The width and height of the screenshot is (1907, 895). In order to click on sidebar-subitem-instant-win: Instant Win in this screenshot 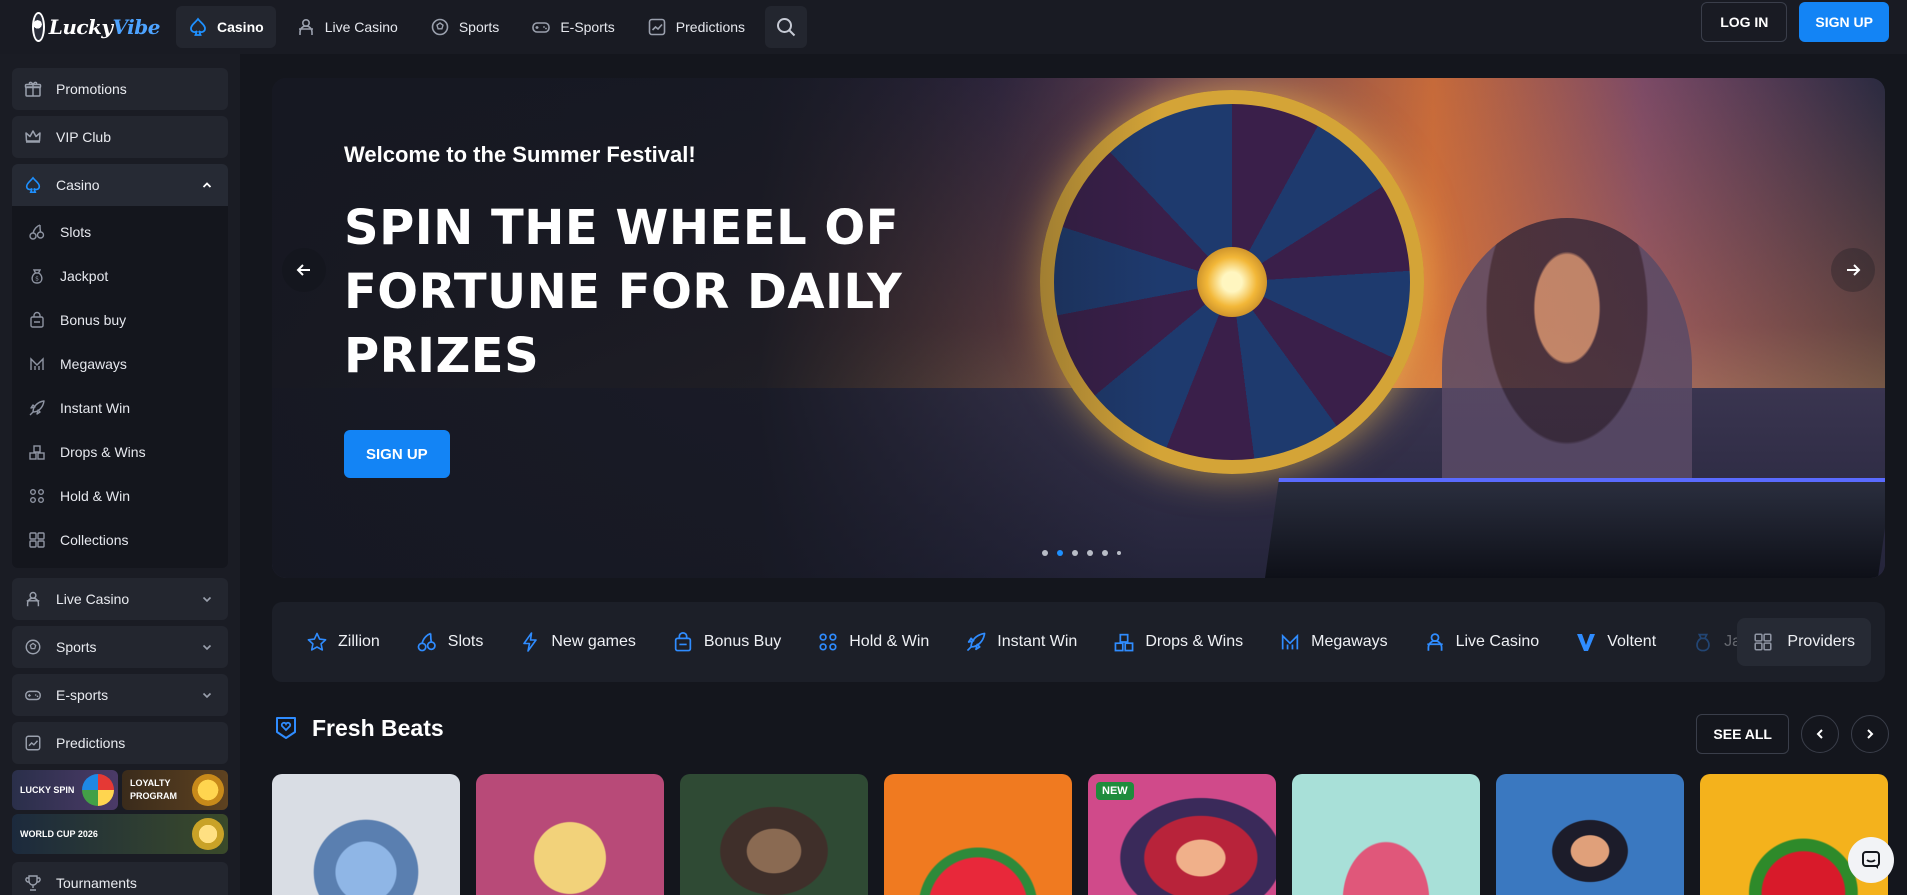, I will do `click(120, 408)`.